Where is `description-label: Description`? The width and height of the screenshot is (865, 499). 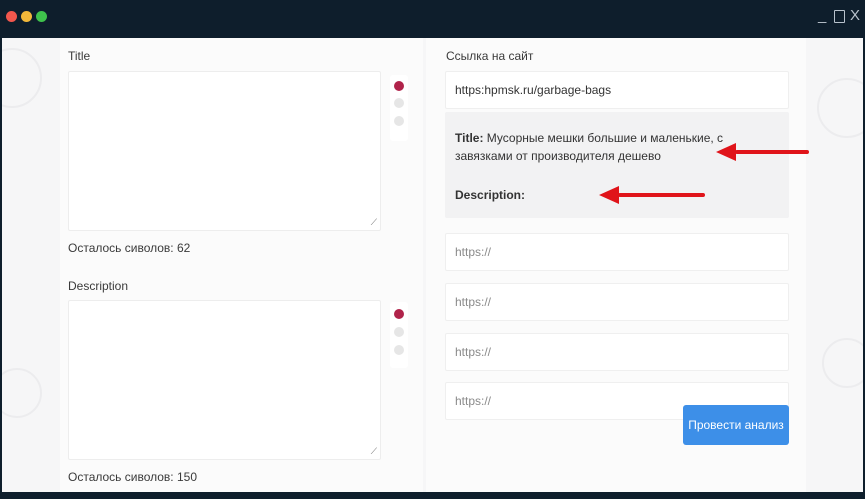
description-label: Description is located at coordinates (98, 286).